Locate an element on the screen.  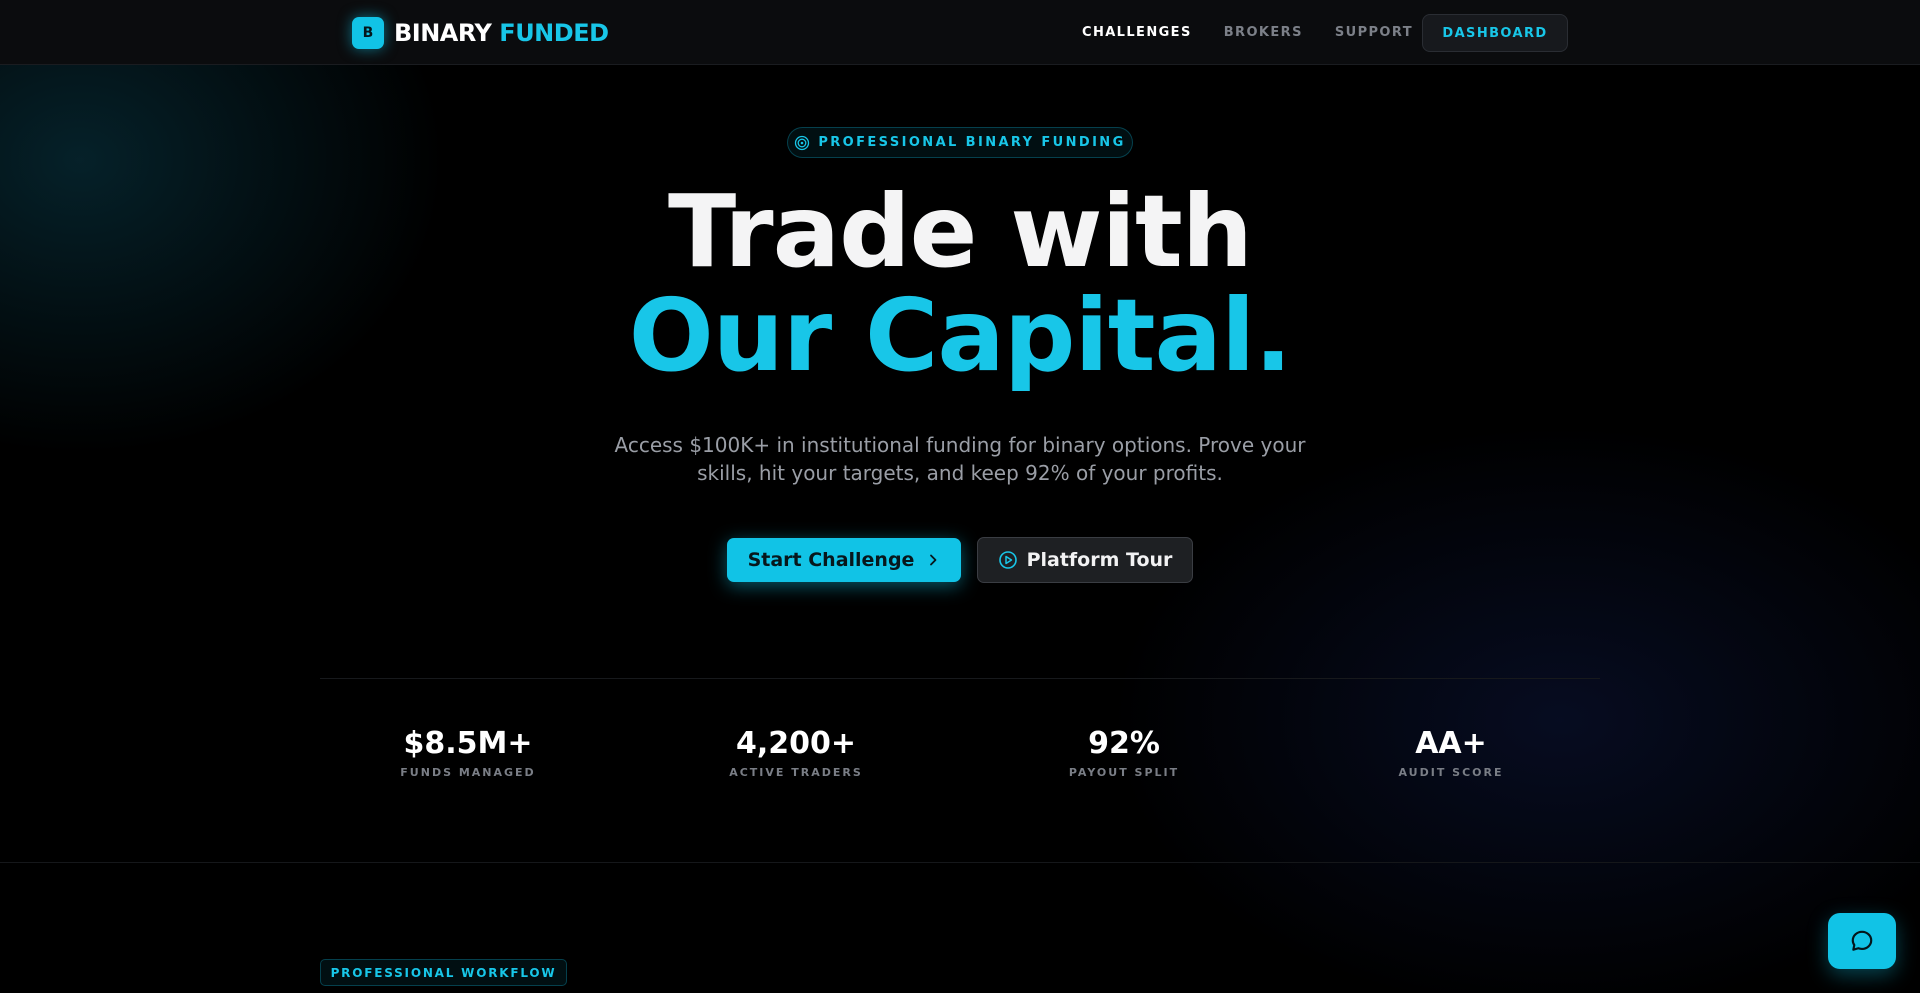
stat-value: $8.5M+ is located at coordinates (468, 743).